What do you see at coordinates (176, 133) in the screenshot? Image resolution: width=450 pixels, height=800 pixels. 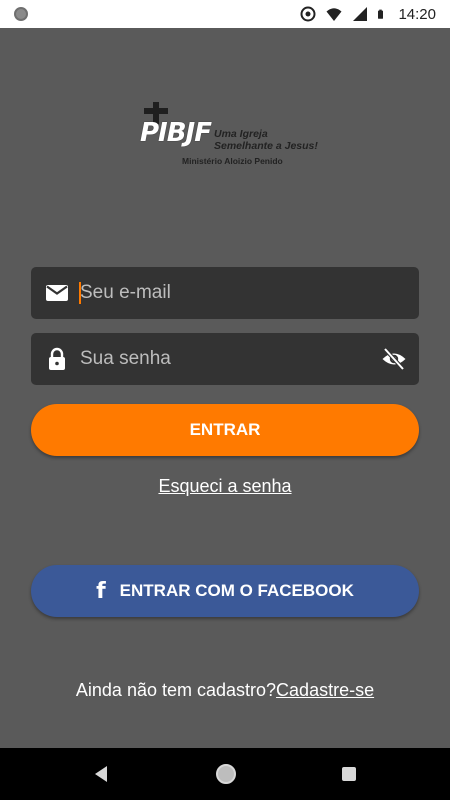 I see `logo-wordmark: PIBJF` at bounding box center [176, 133].